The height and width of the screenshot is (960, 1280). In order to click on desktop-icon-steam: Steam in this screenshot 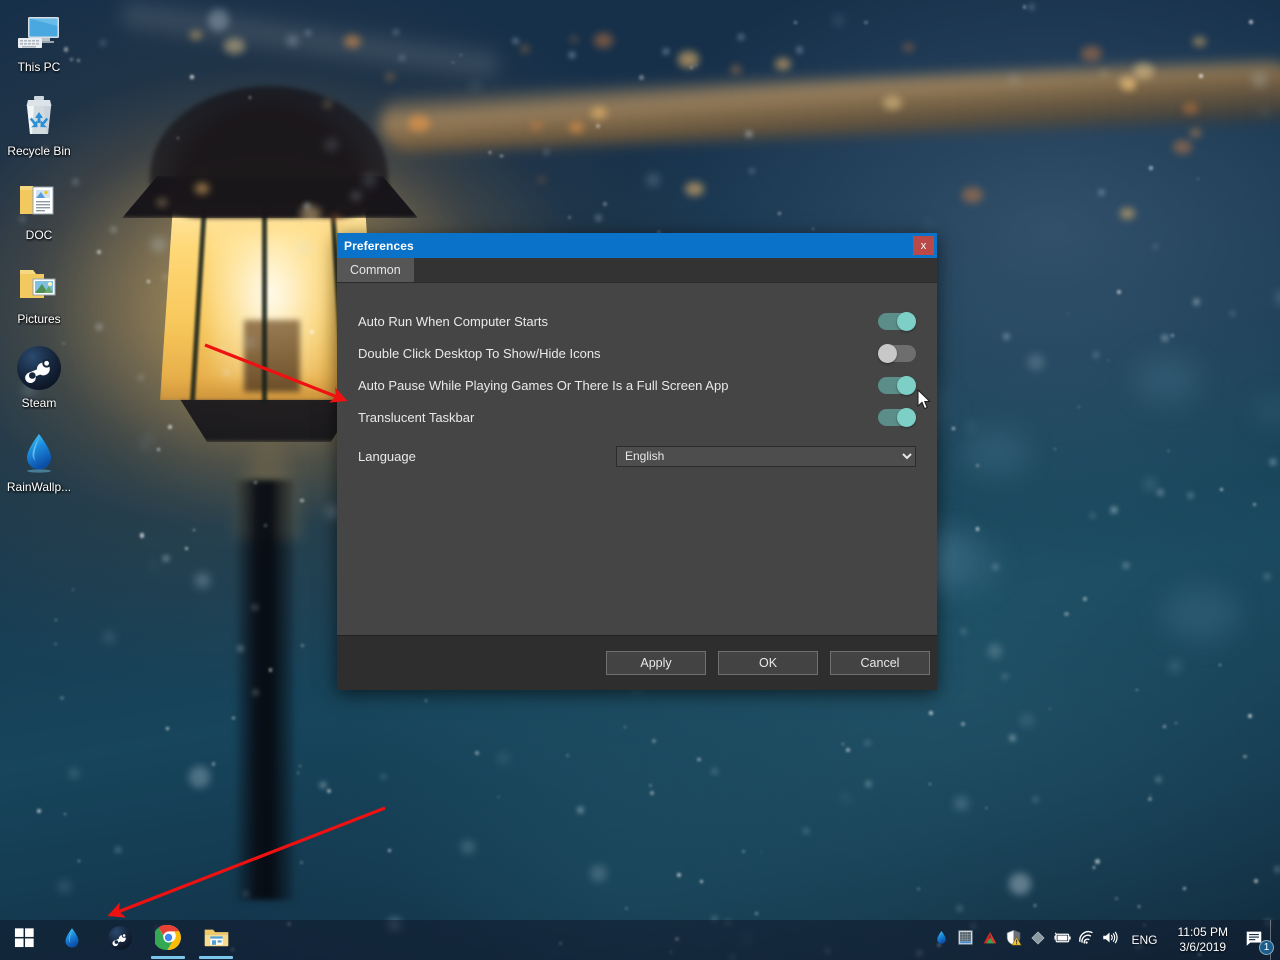, I will do `click(39, 377)`.